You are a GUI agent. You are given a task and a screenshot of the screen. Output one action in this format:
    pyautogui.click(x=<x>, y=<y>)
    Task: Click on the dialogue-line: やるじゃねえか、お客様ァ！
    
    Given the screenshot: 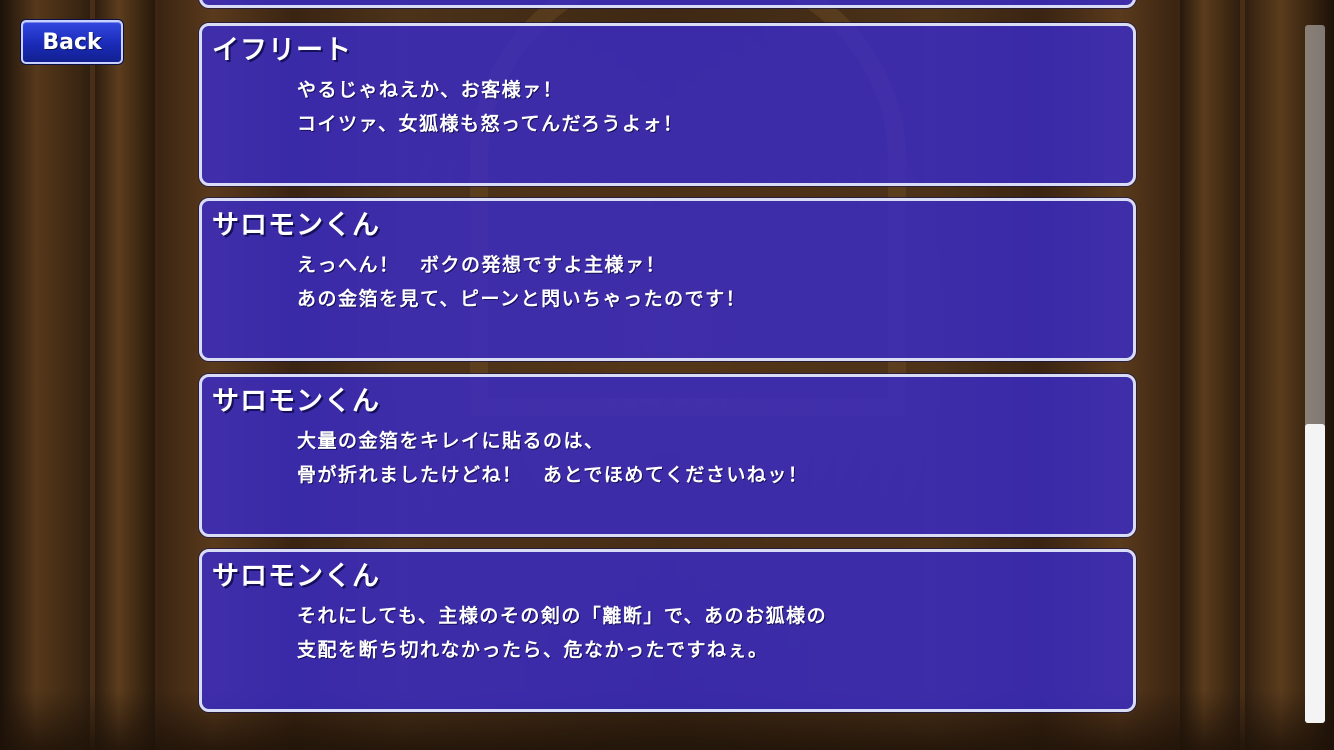 What is the action you would take?
    pyautogui.click(x=430, y=90)
    